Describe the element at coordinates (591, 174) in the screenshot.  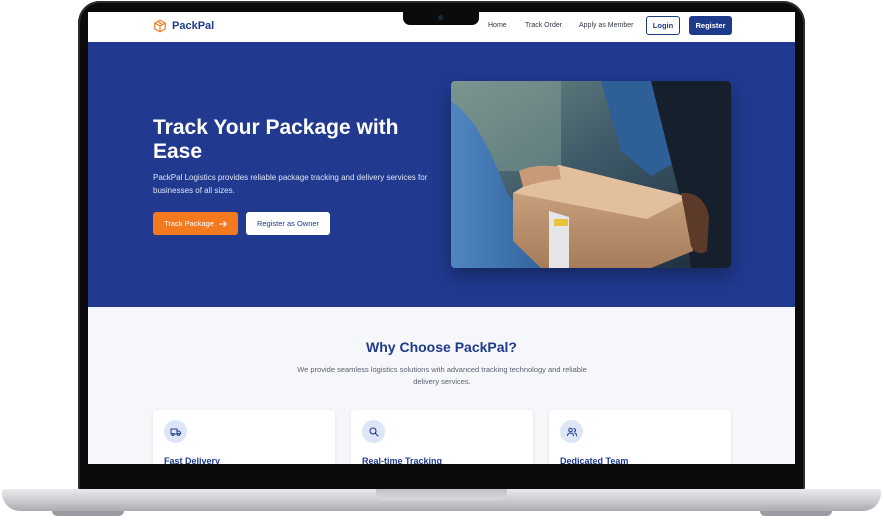
I see `hero-delivery-image` at that location.